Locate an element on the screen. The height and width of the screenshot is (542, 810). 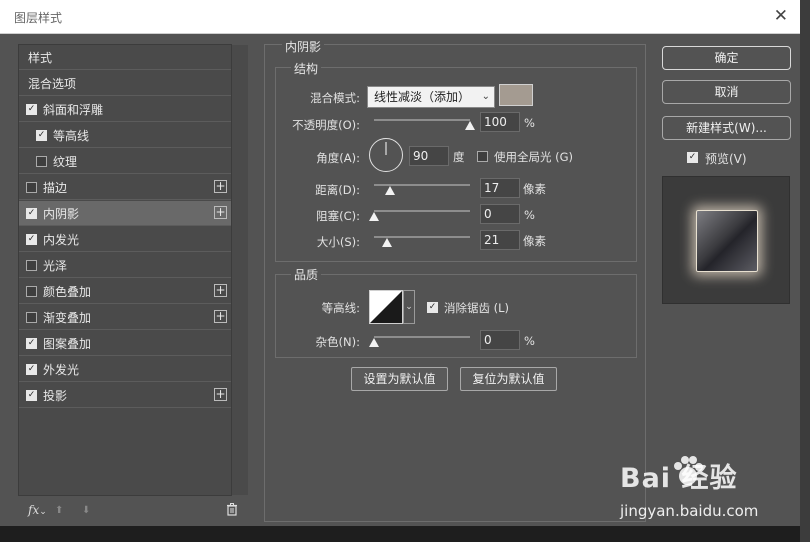
structure-title: 结构 is located at coordinates (306, 68).